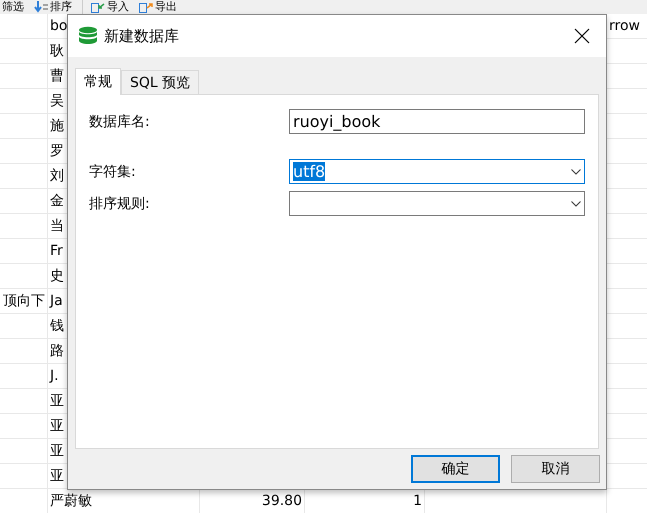  I want to click on field-label: 排序规则:, so click(119, 203).